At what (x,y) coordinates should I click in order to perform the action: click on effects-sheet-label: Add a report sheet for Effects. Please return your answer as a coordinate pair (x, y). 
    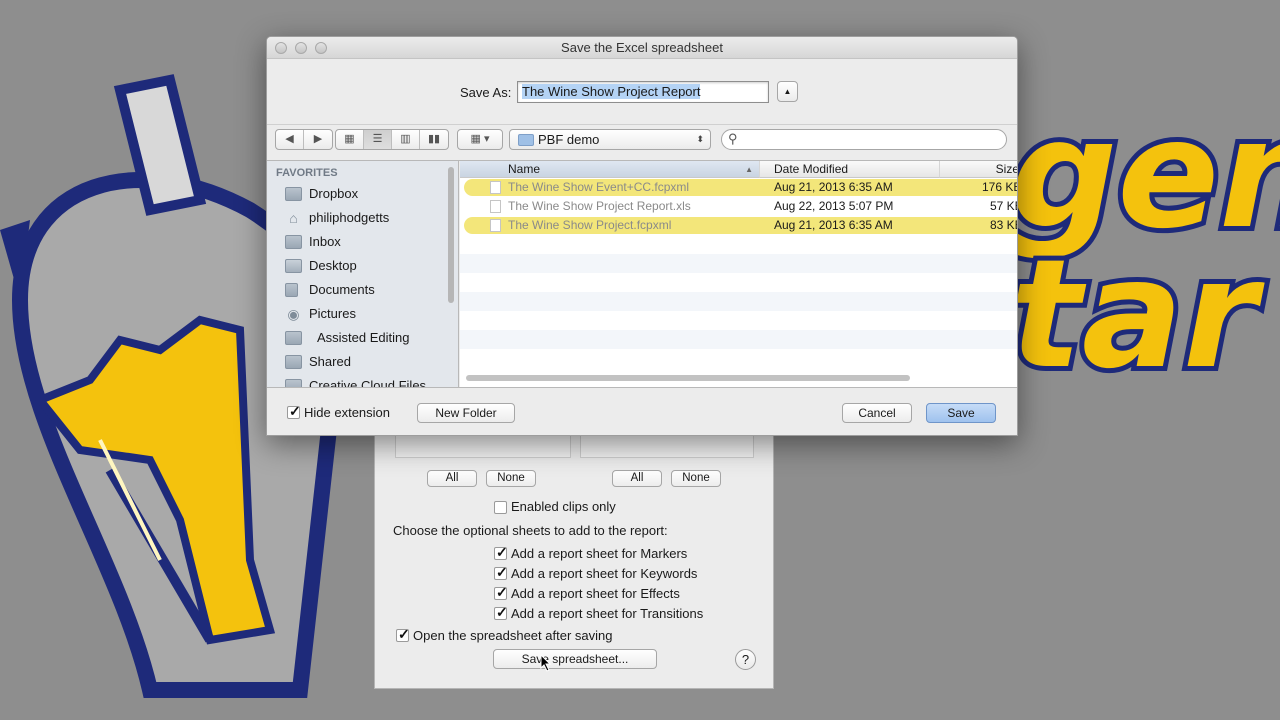
    Looking at the image, I should click on (595, 593).